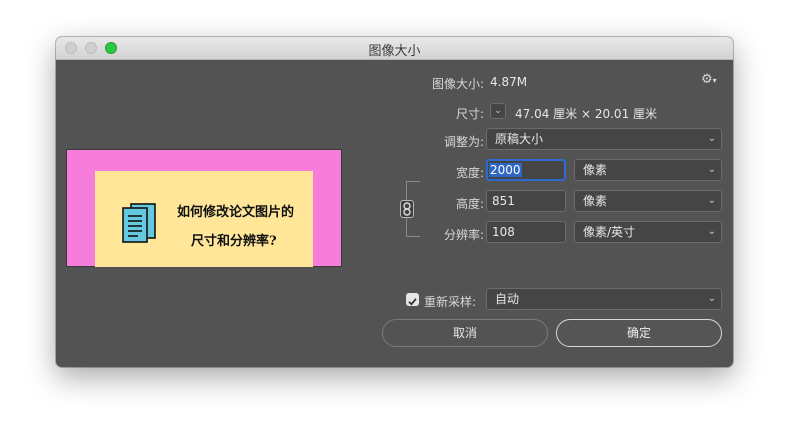 This screenshot has height=442, width=789. I want to click on fit-to-label: 调整为:, so click(463, 142).